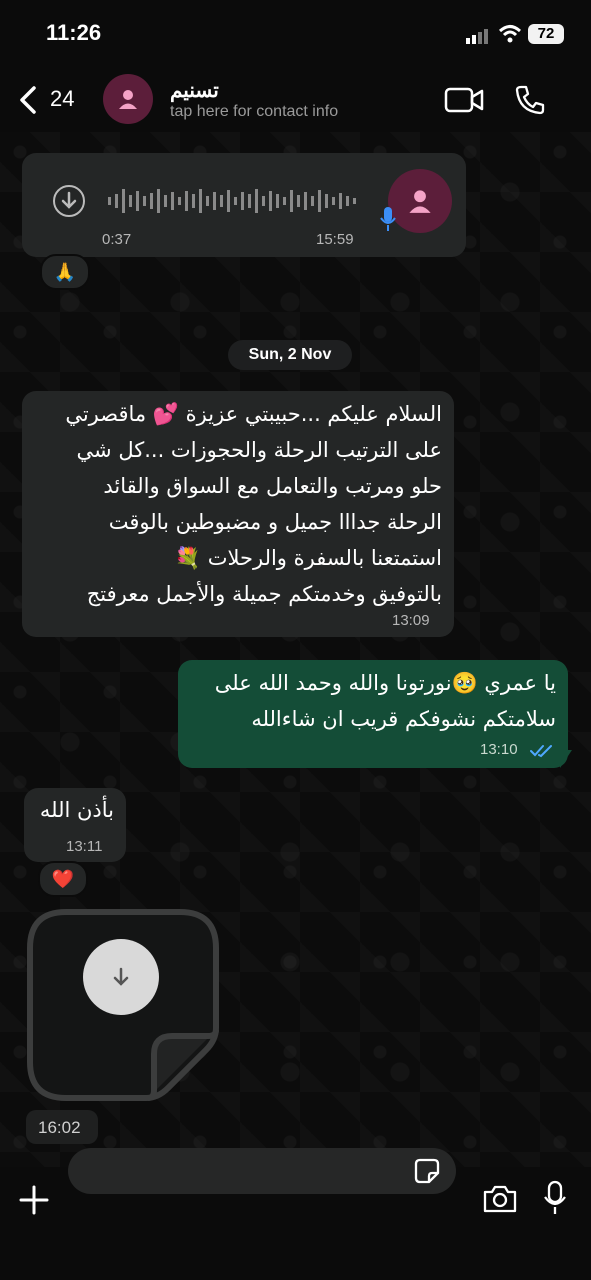 The width and height of the screenshot is (591, 1280). What do you see at coordinates (308, 558) in the screenshot?
I see `message-line: استمتعنا بالسفرة والرحلات 💐` at bounding box center [308, 558].